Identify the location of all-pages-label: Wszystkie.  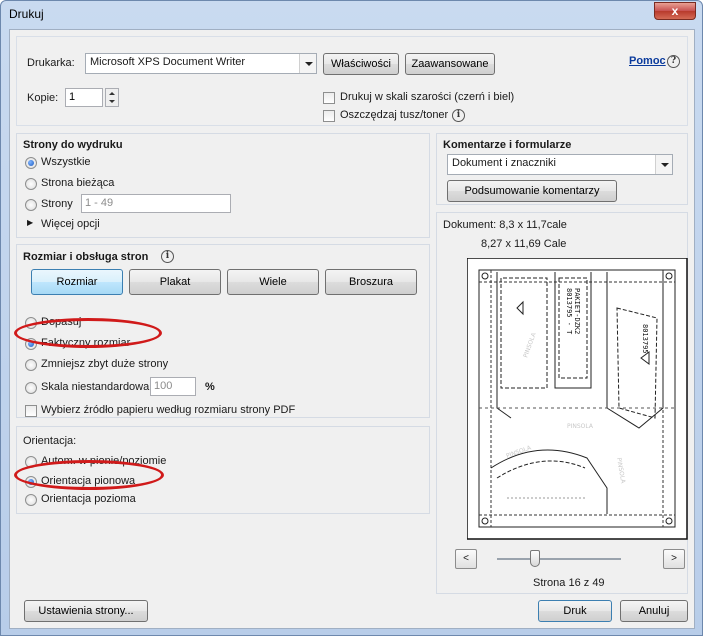
(66, 162).